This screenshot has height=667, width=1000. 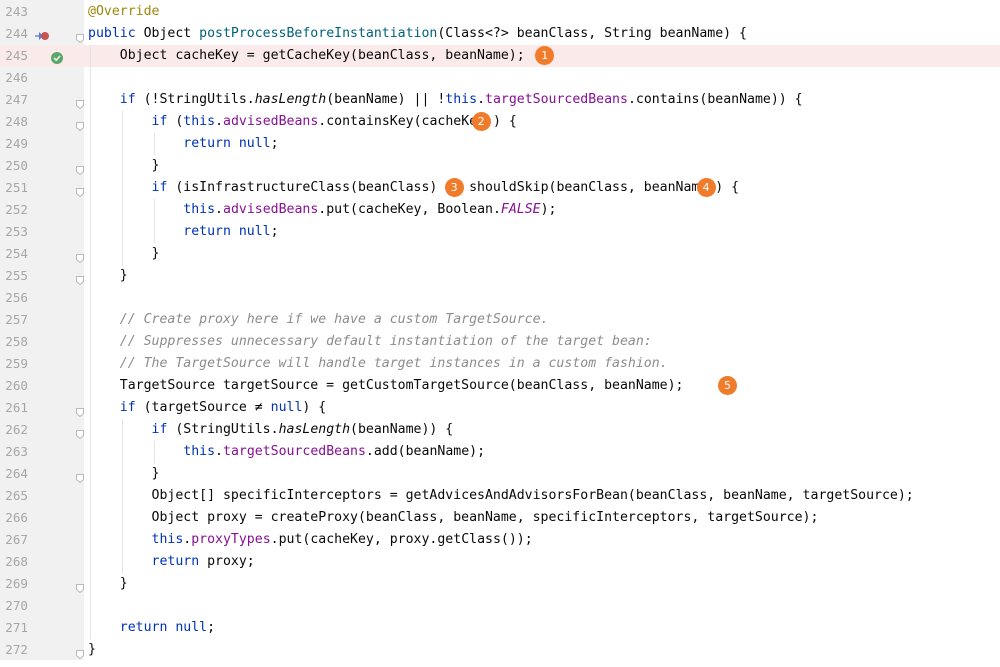 What do you see at coordinates (14, 562) in the screenshot?
I see `line-number: 268` at bounding box center [14, 562].